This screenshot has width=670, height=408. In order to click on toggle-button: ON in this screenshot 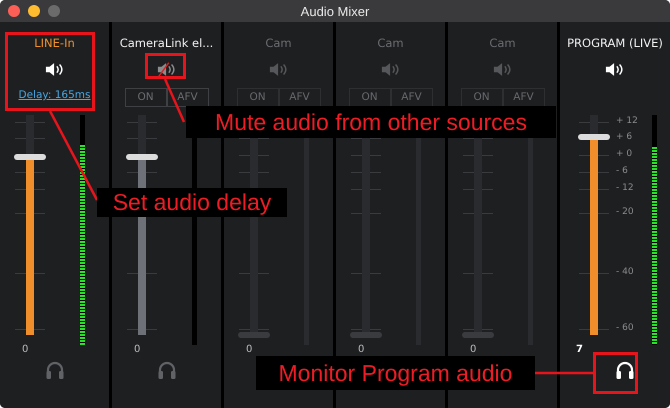, I will do `click(145, 97)`.